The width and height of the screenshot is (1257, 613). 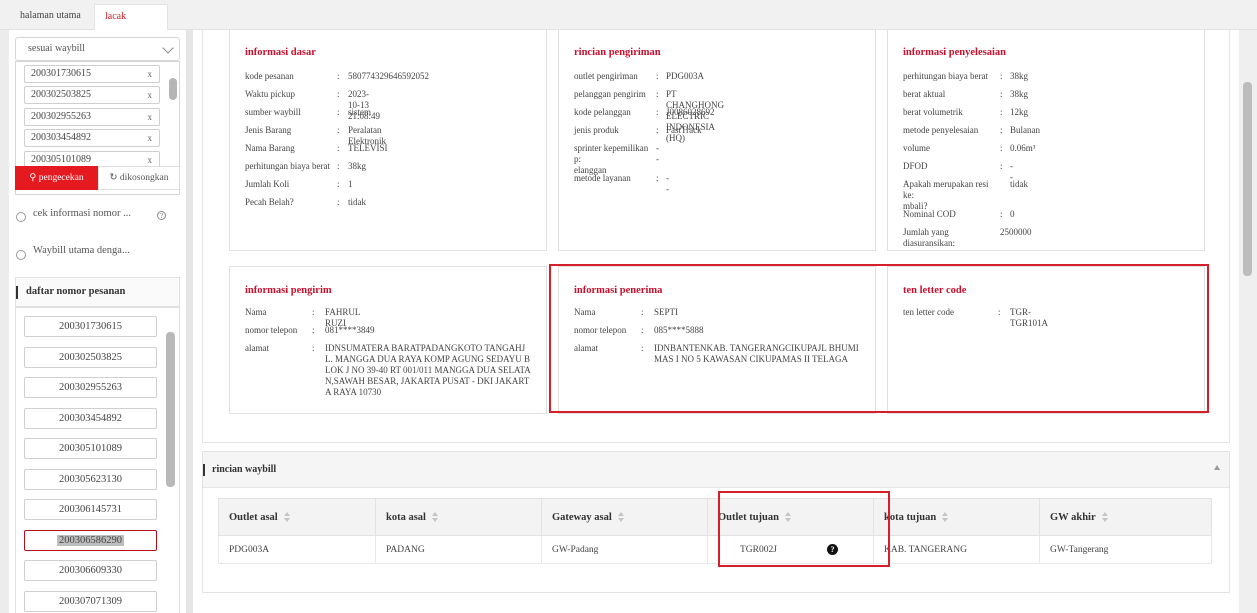 I want to click on row-value: FastTrack, so click(x=684, y=130).